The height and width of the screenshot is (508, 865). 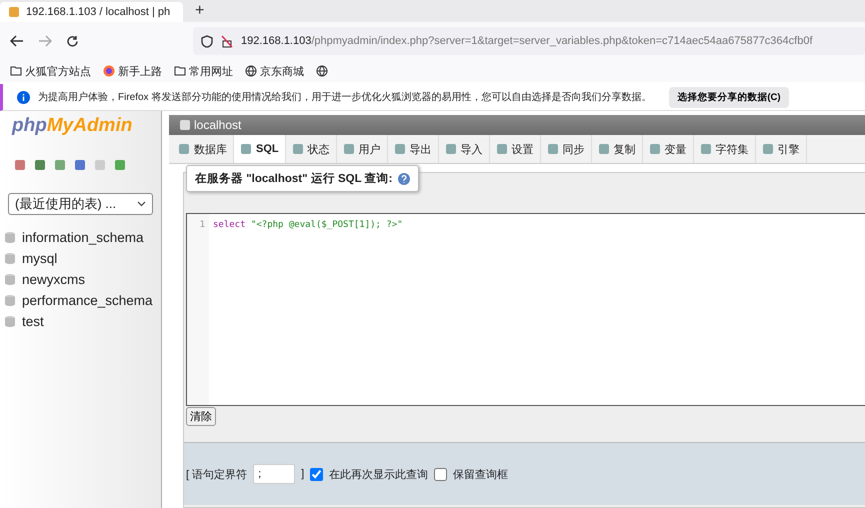 I want to click on clear-button: 清除, so click(x=201, y=416).